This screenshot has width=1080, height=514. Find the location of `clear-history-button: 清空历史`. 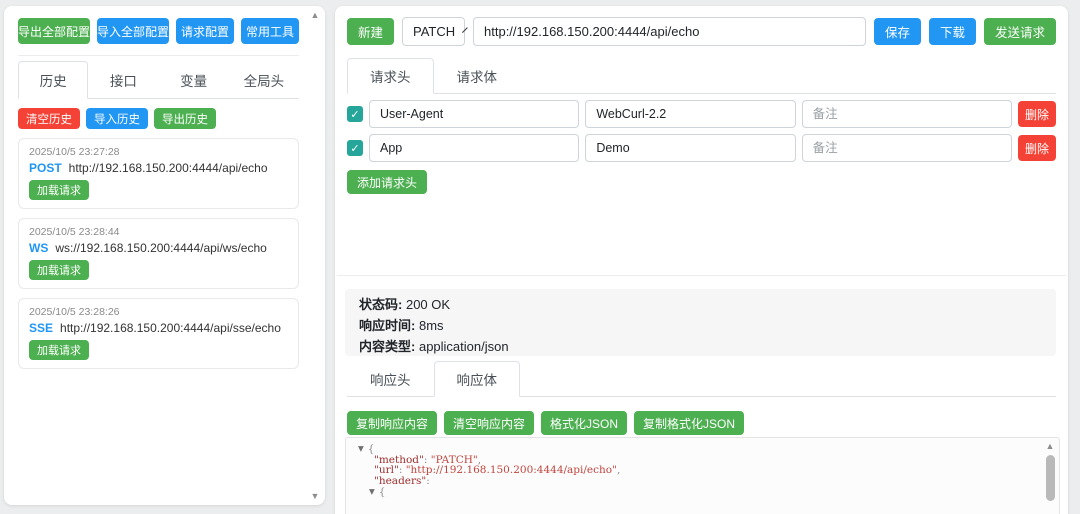

clear-history-button: 清空历史 is located at coordinates (49, 118).